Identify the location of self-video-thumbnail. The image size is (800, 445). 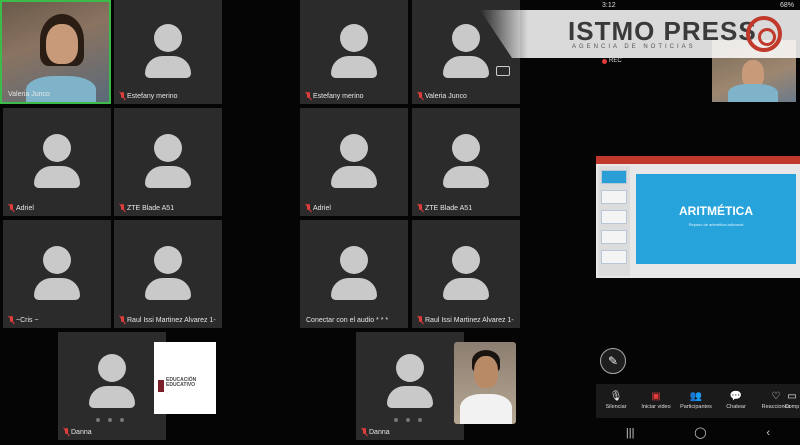
(485, 383).